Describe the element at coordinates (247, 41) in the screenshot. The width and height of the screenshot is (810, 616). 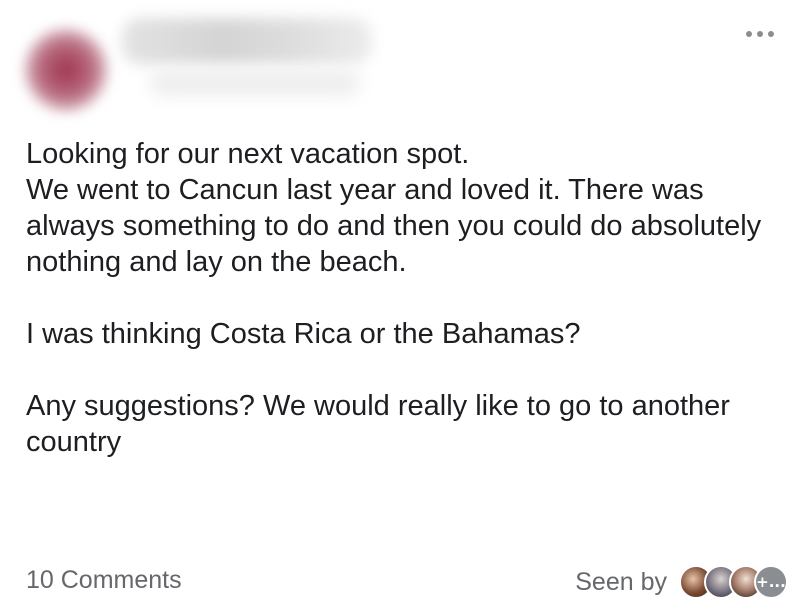
I see `author-name-redacted` at that location.